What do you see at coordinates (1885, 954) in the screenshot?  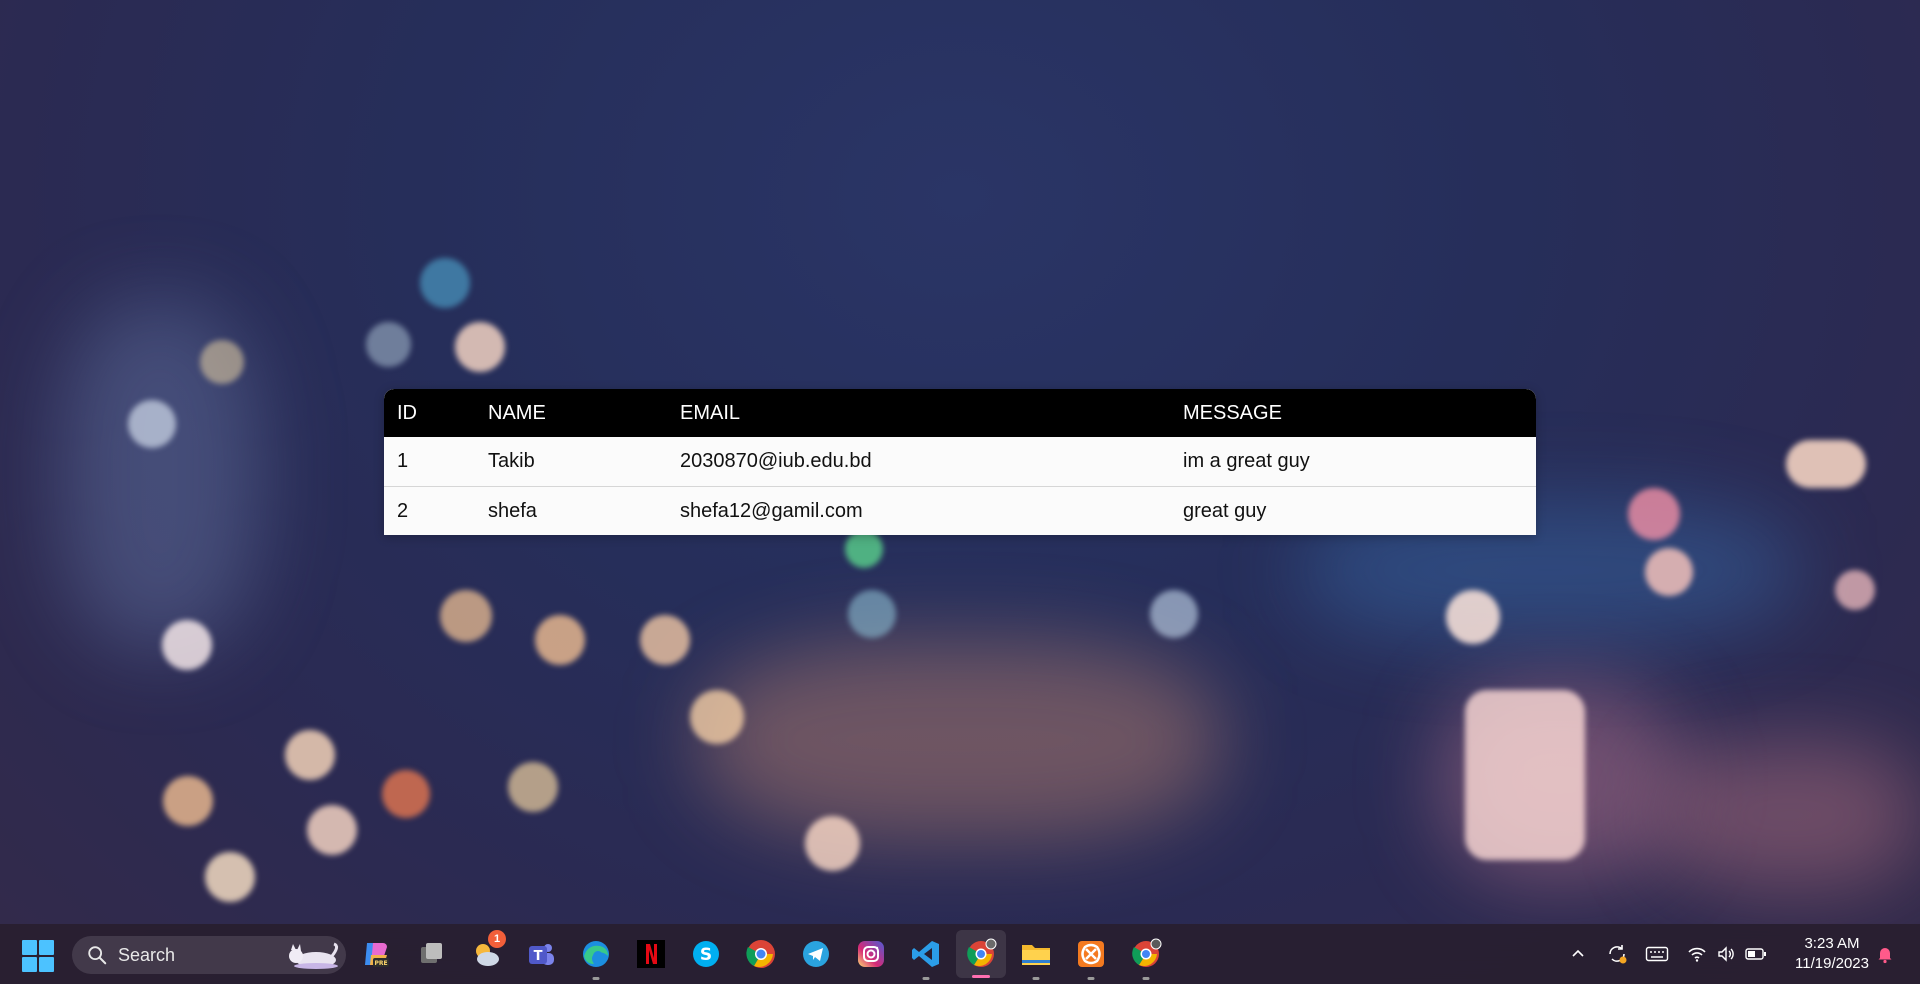 I see `notification-bell-icon` at bounding box center [1885, 954].